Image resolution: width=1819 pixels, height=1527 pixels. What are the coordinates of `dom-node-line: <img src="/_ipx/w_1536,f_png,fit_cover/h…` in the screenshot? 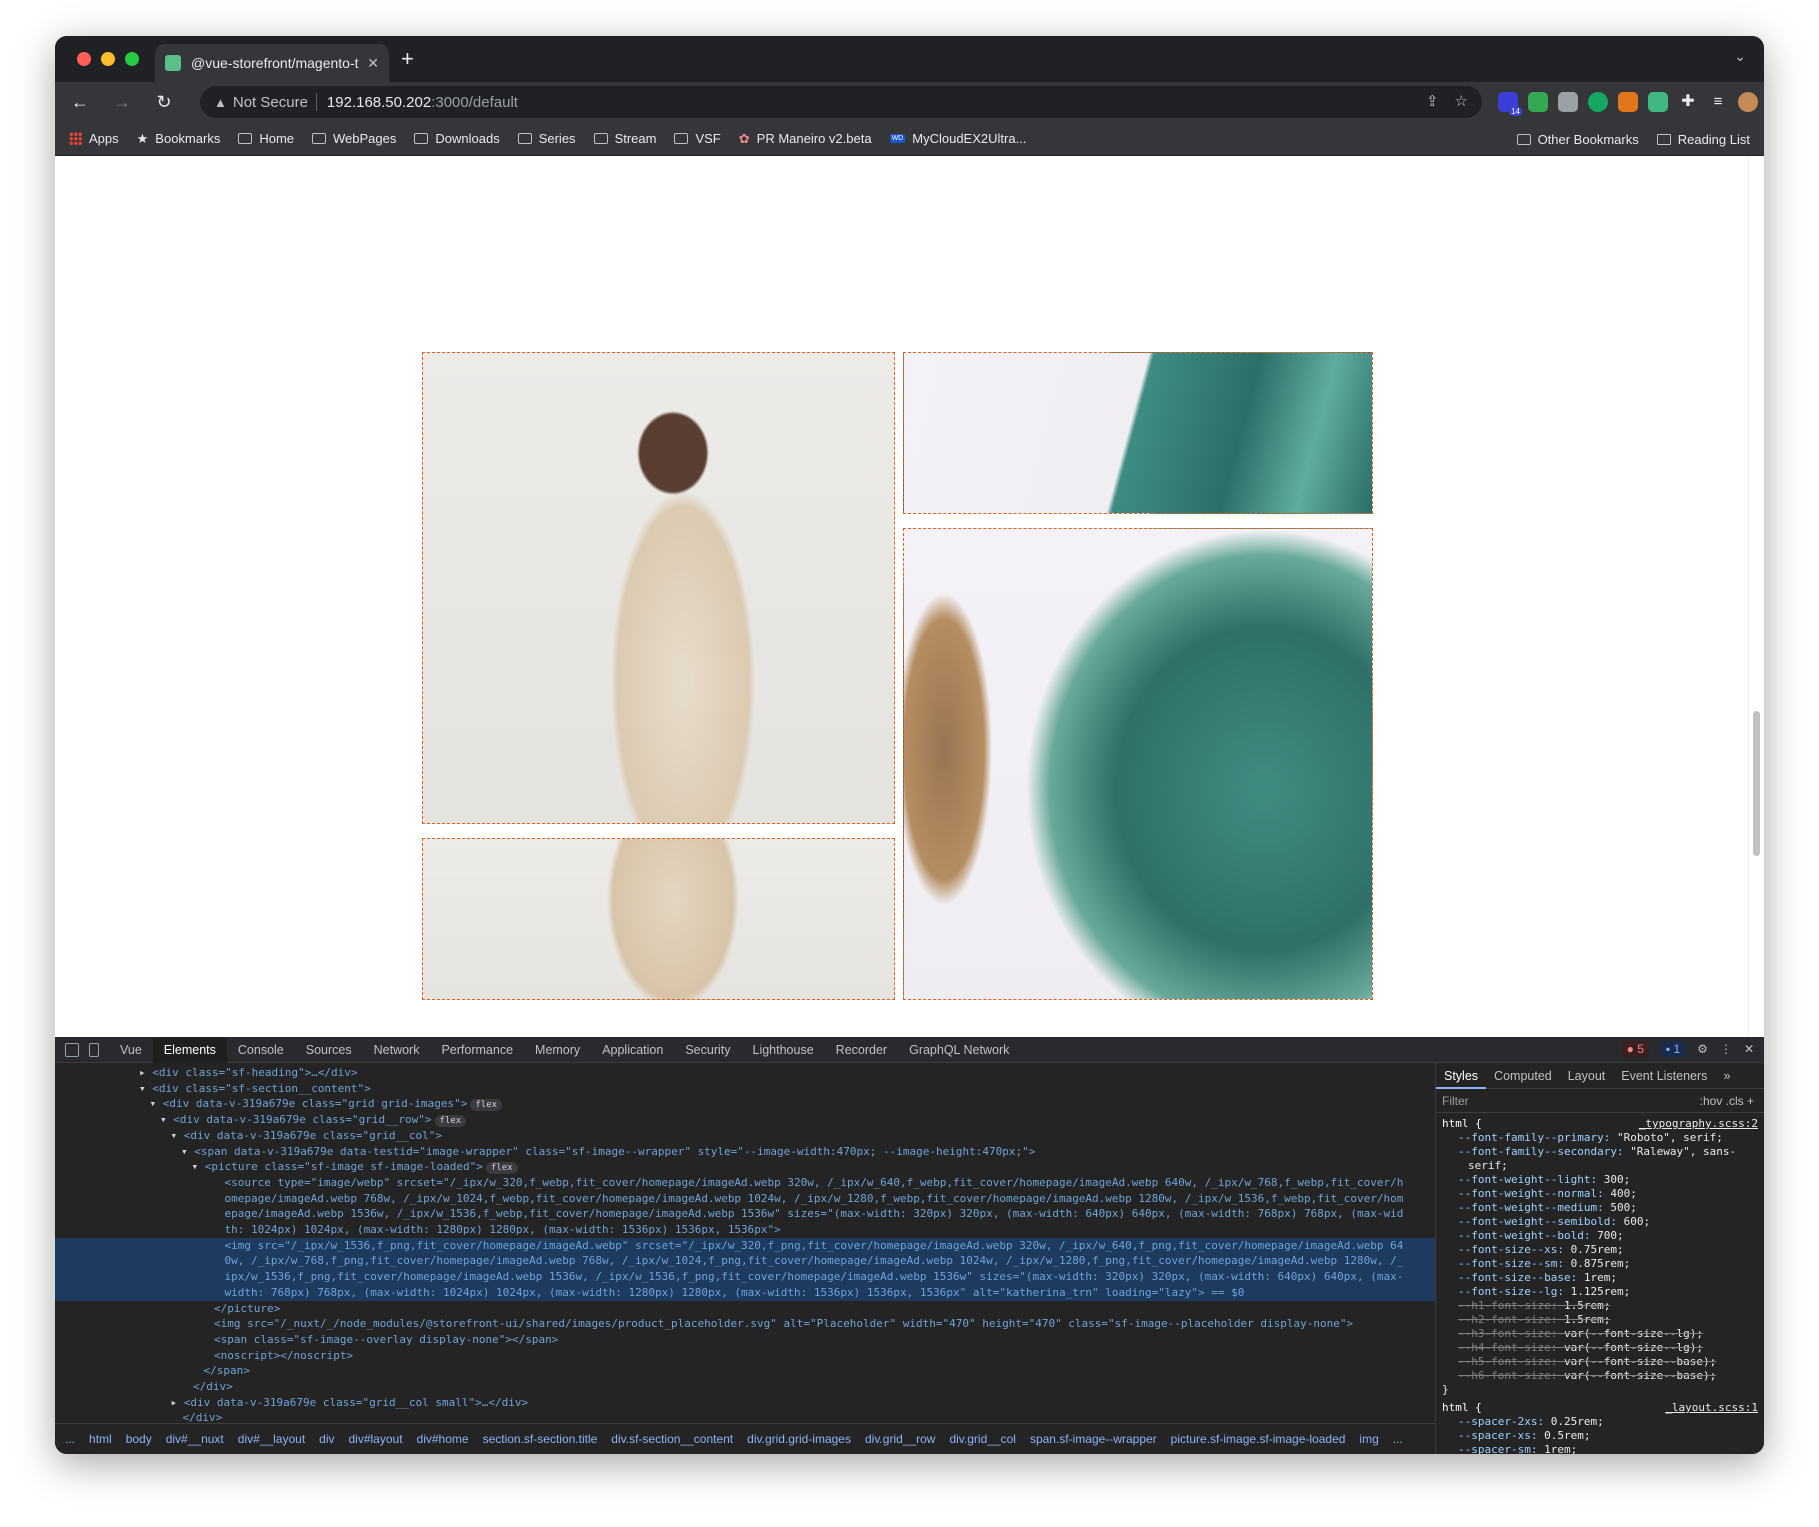 It's located at (745, 1245).